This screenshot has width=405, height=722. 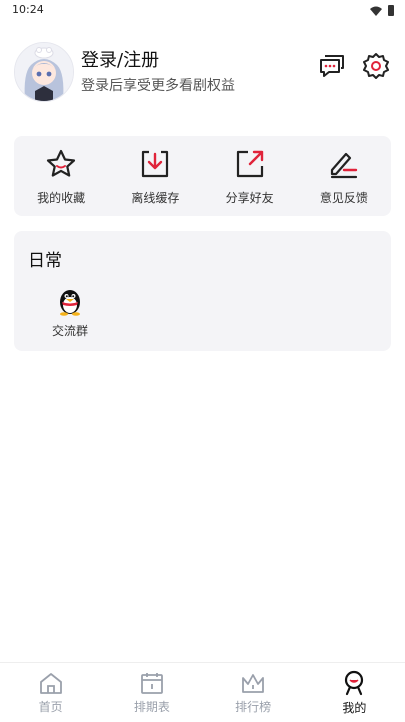 I want to click on avatar, so click(x=44, y=72).